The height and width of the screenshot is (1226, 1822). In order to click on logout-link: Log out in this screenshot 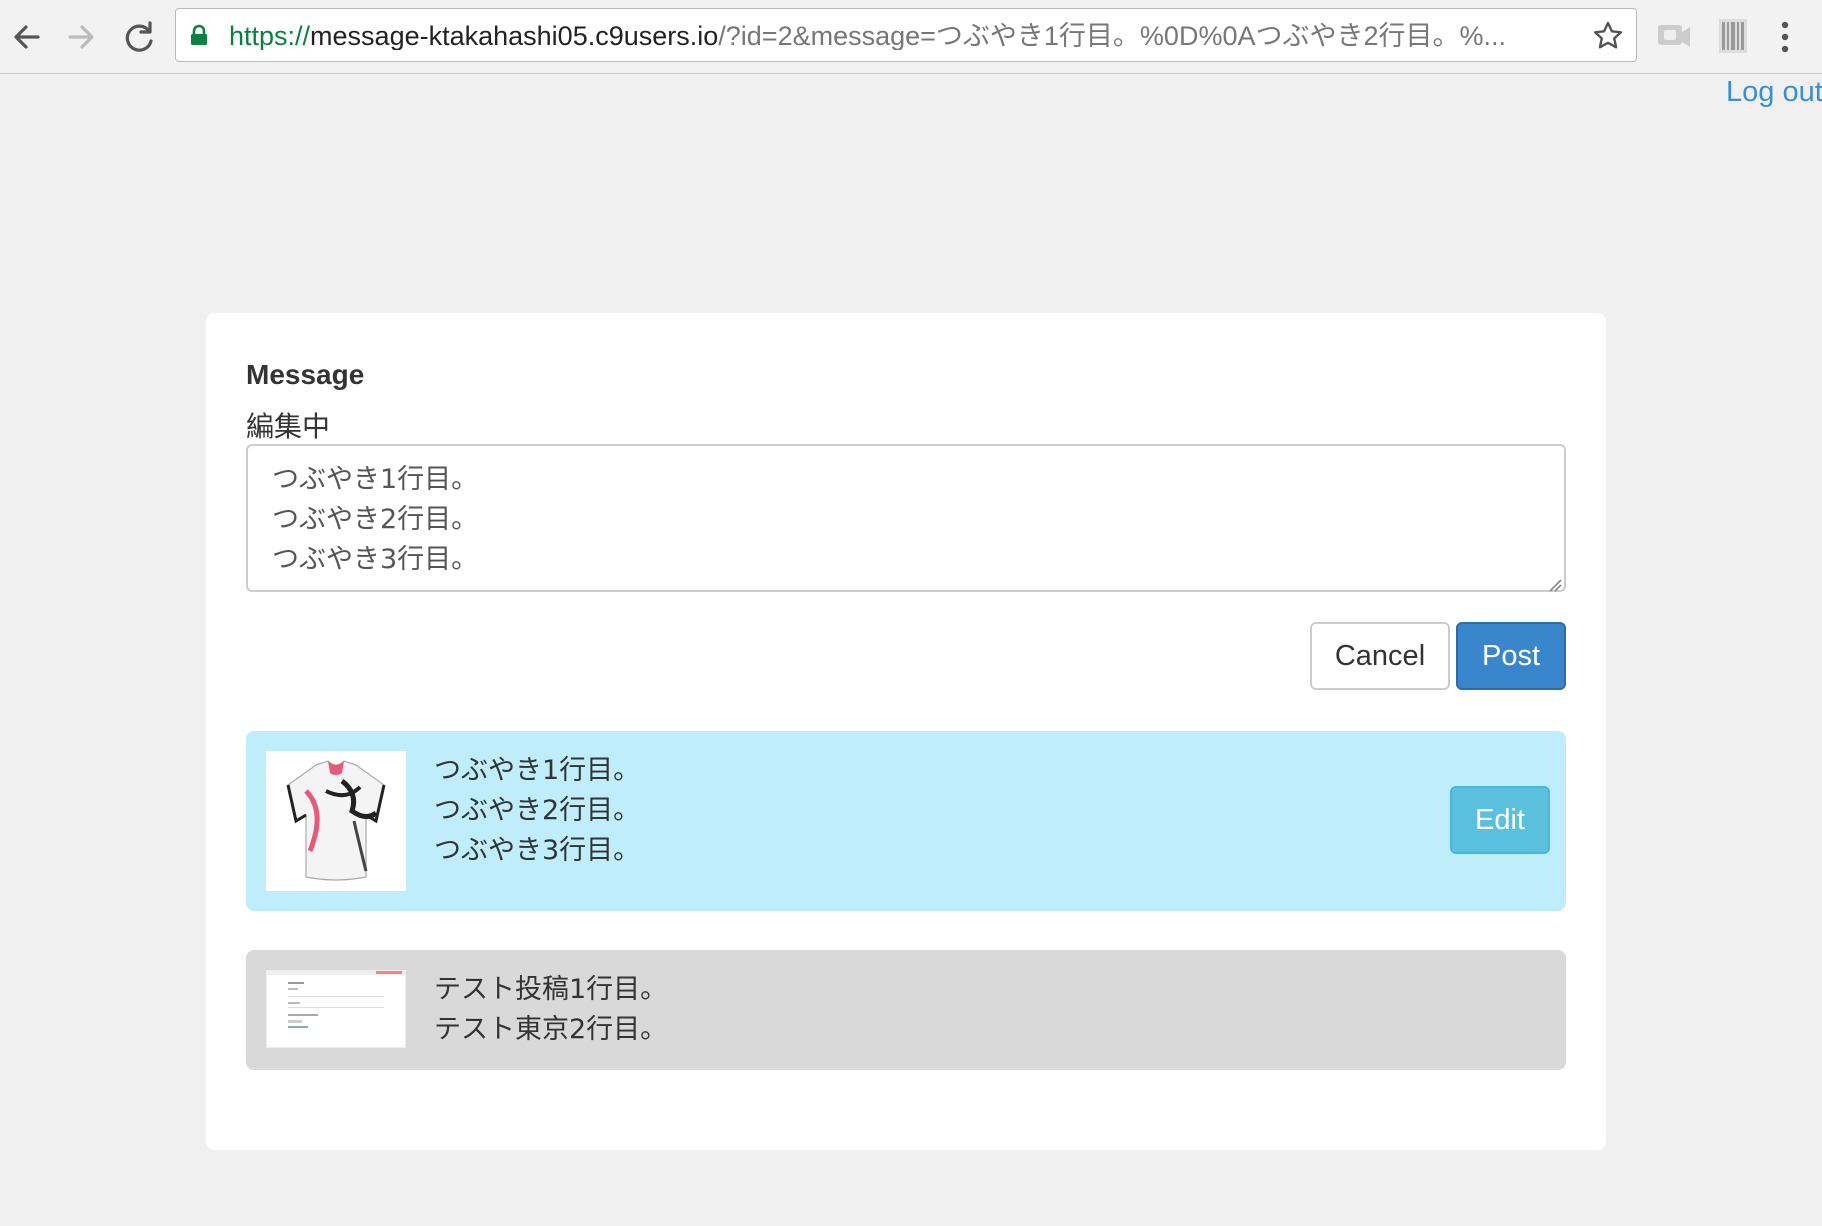, I will do `click(1774, 92)`.